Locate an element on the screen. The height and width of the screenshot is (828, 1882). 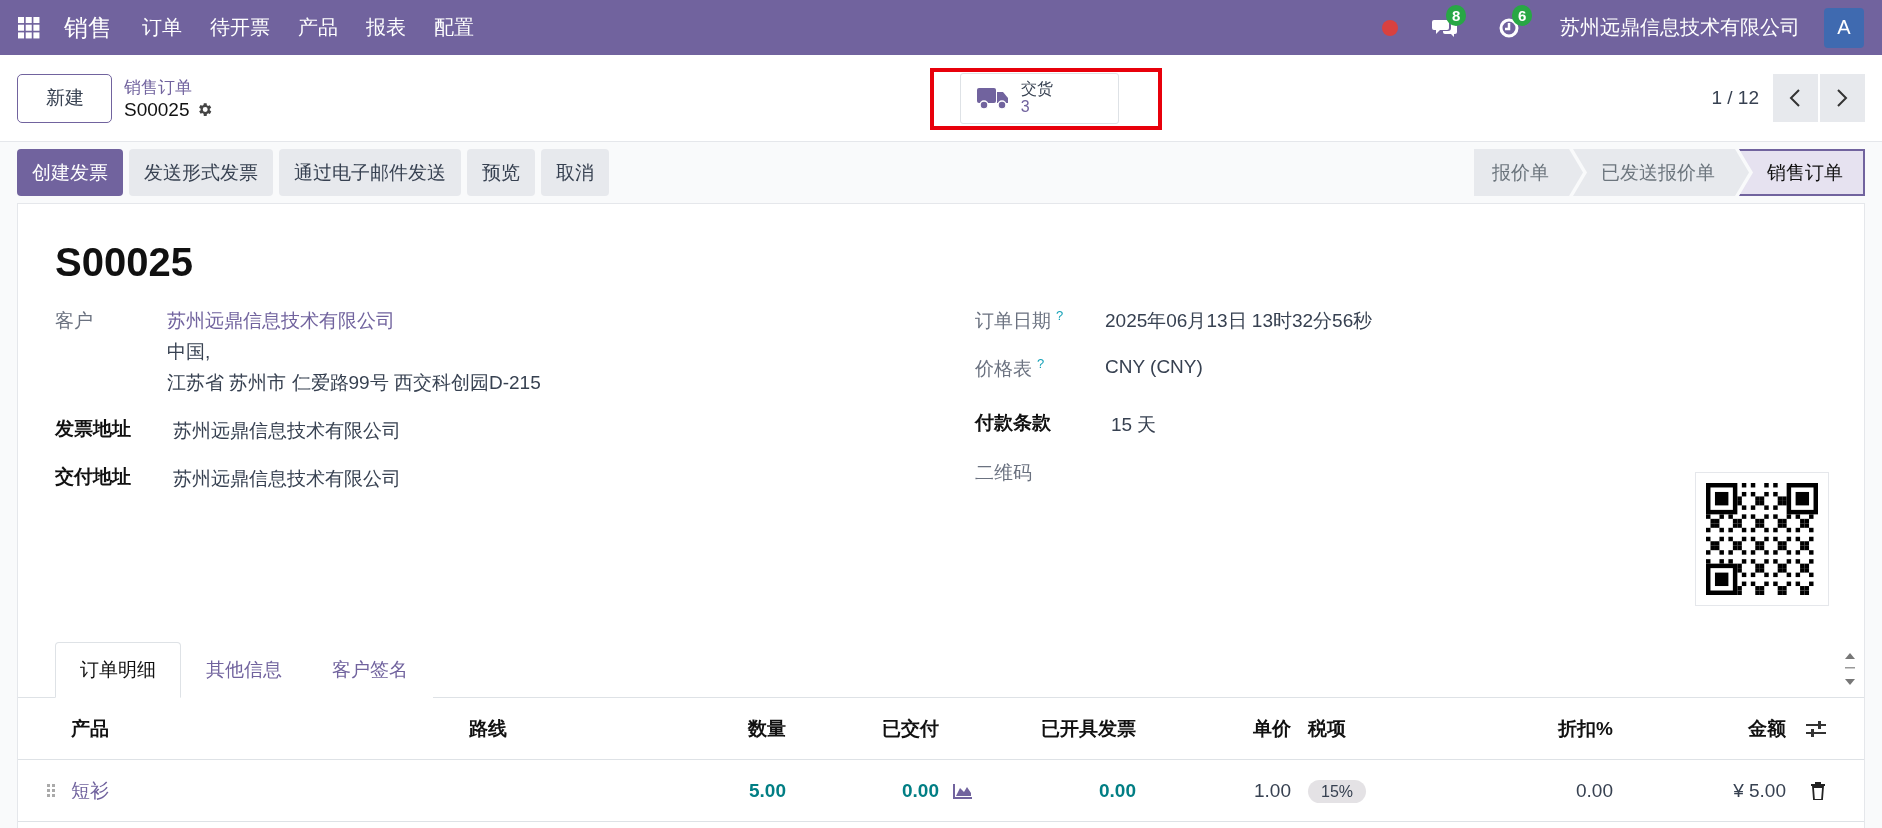
field-label: 价格表 is located at coordinates (1003, 369).